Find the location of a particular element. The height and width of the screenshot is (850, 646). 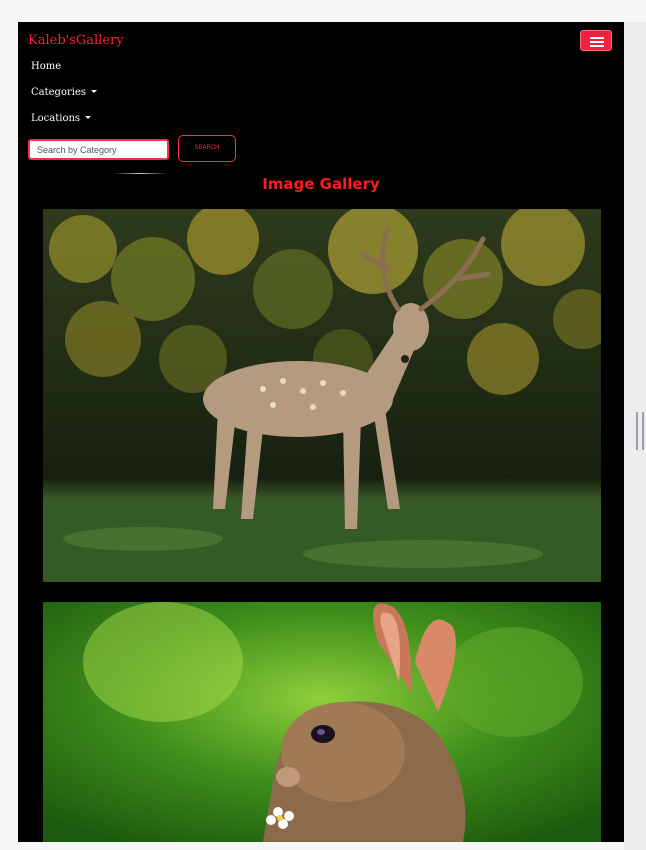

brand-logo: Kaleb'sGallery is located at coordinates (76, 40).